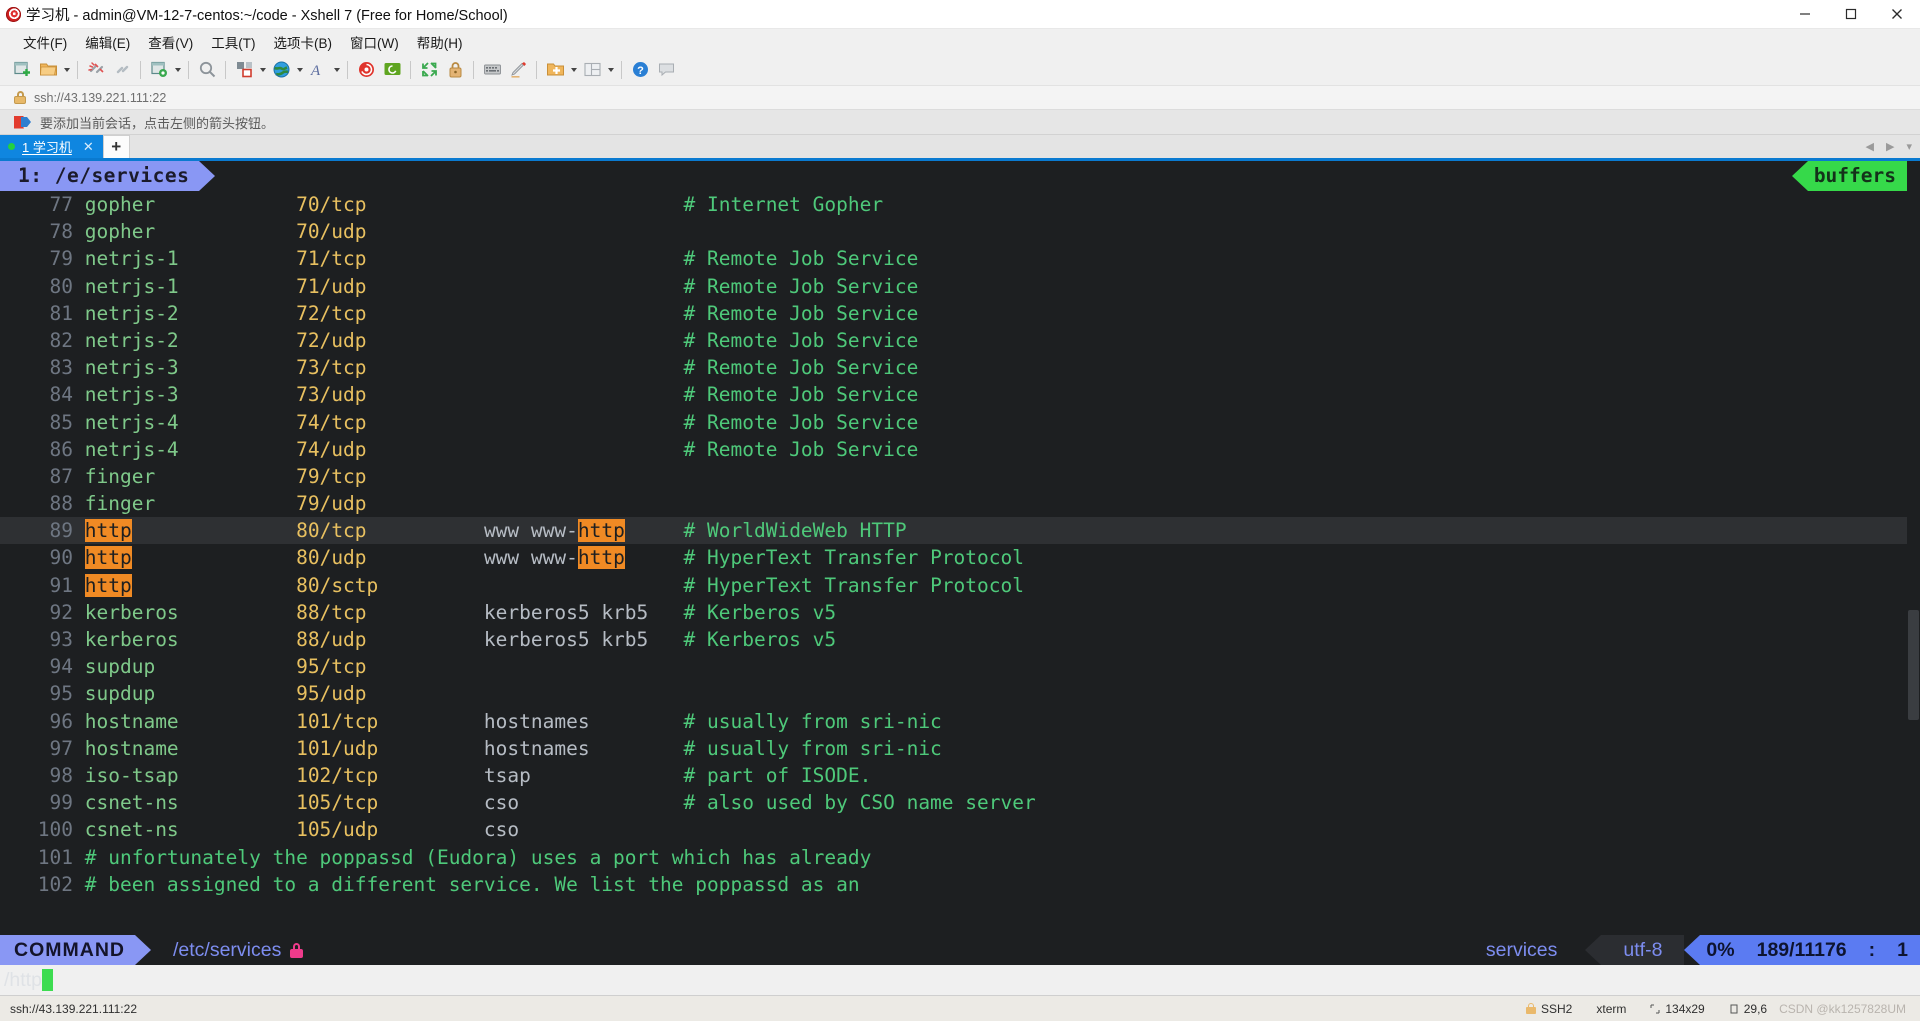  What do you see at coordinates (96, 70) in the screenshot?
I see `disconnect-icon` at bounding box center [96, 70].